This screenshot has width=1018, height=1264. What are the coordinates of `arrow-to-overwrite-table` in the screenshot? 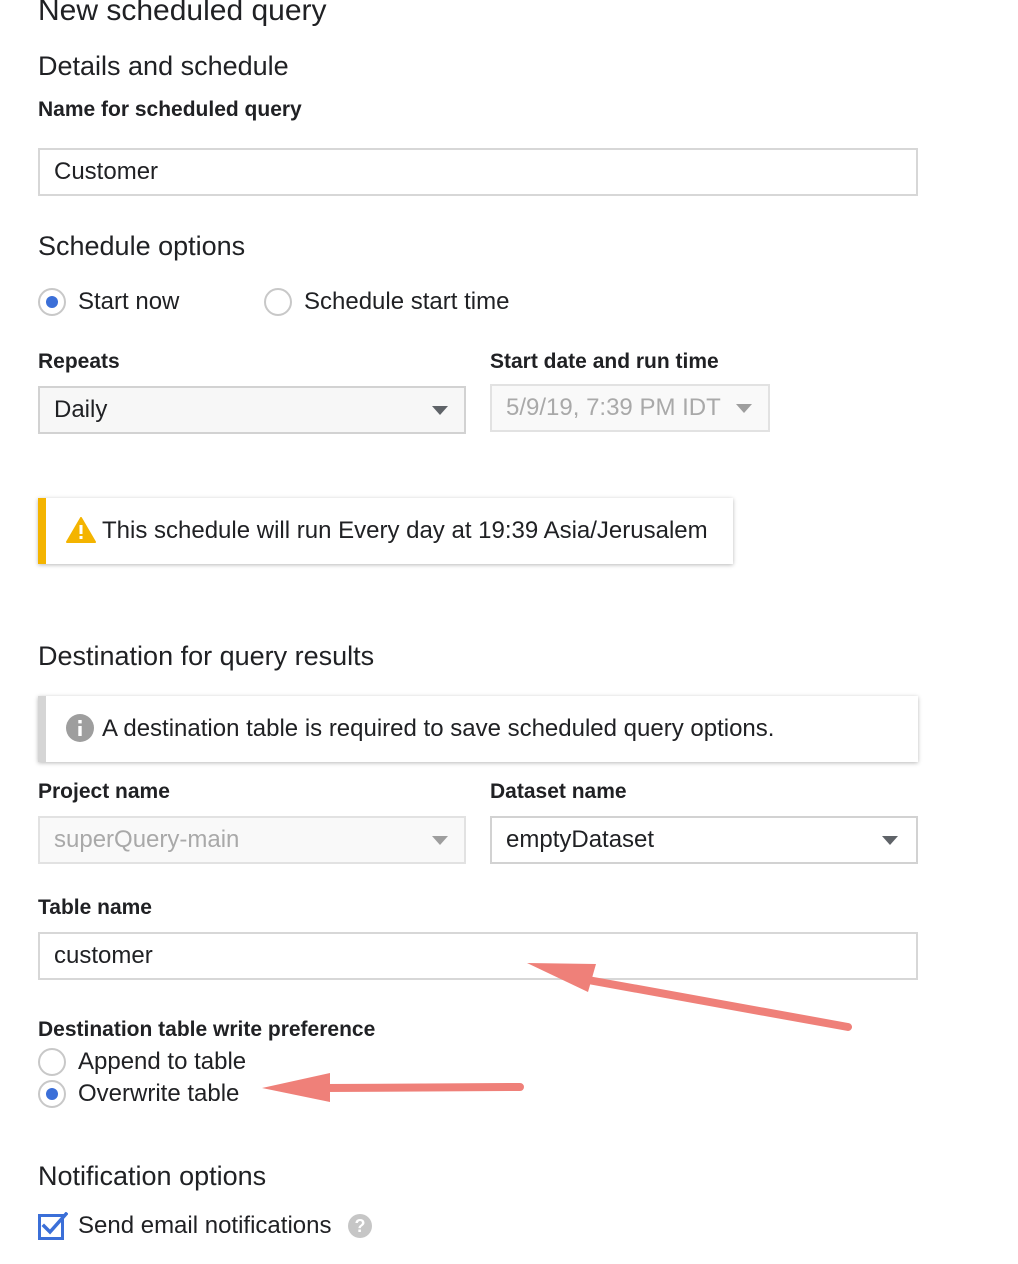 It's located at (393, 1087).